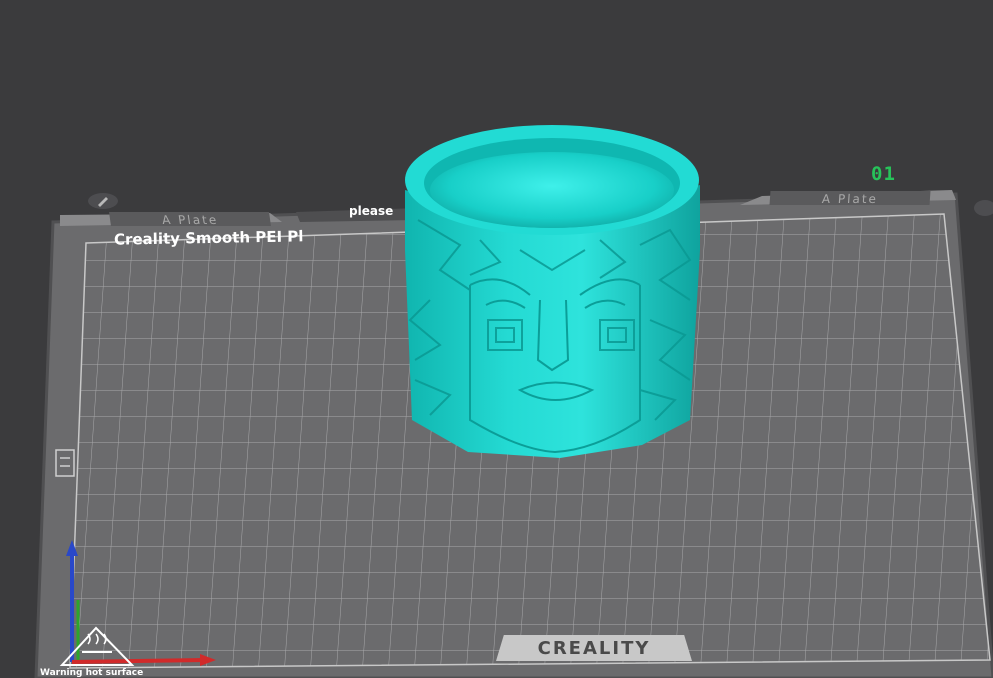  Describe the element at coordinates (208, 238) in the screenshot. I see `plate-type-title: Creality Smooth PEI Pl` at that location.